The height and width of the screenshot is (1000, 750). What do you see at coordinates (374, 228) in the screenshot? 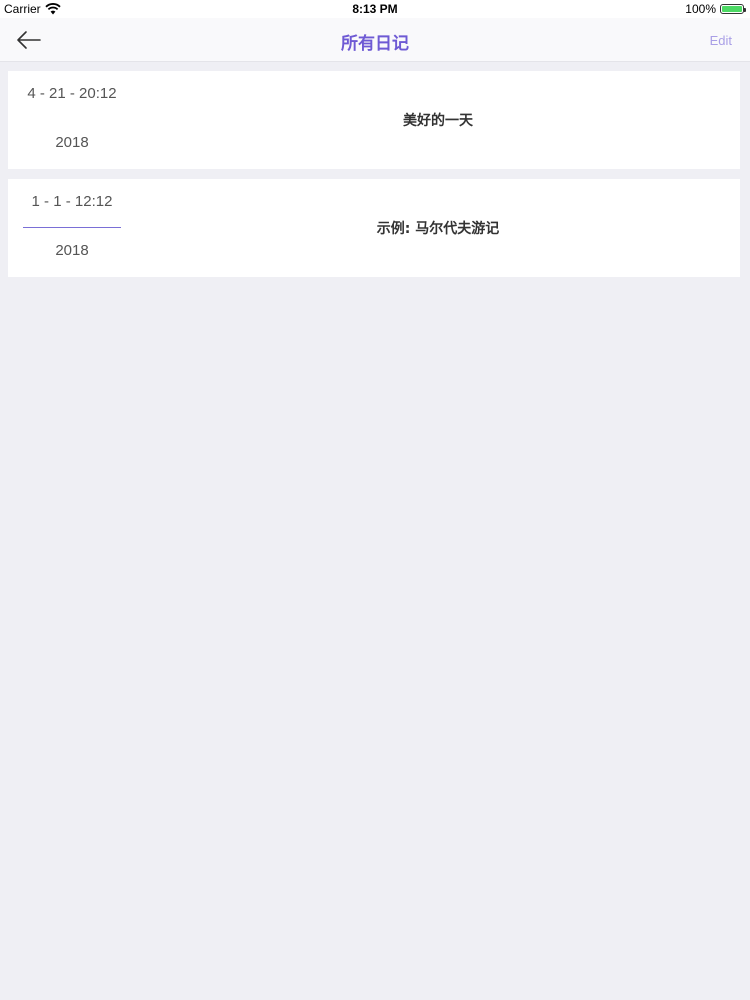
I see `diary-row: 1 - 1 - 12:12 2018 示例: 马尔代夫游记` at bounding box center [374, 228].